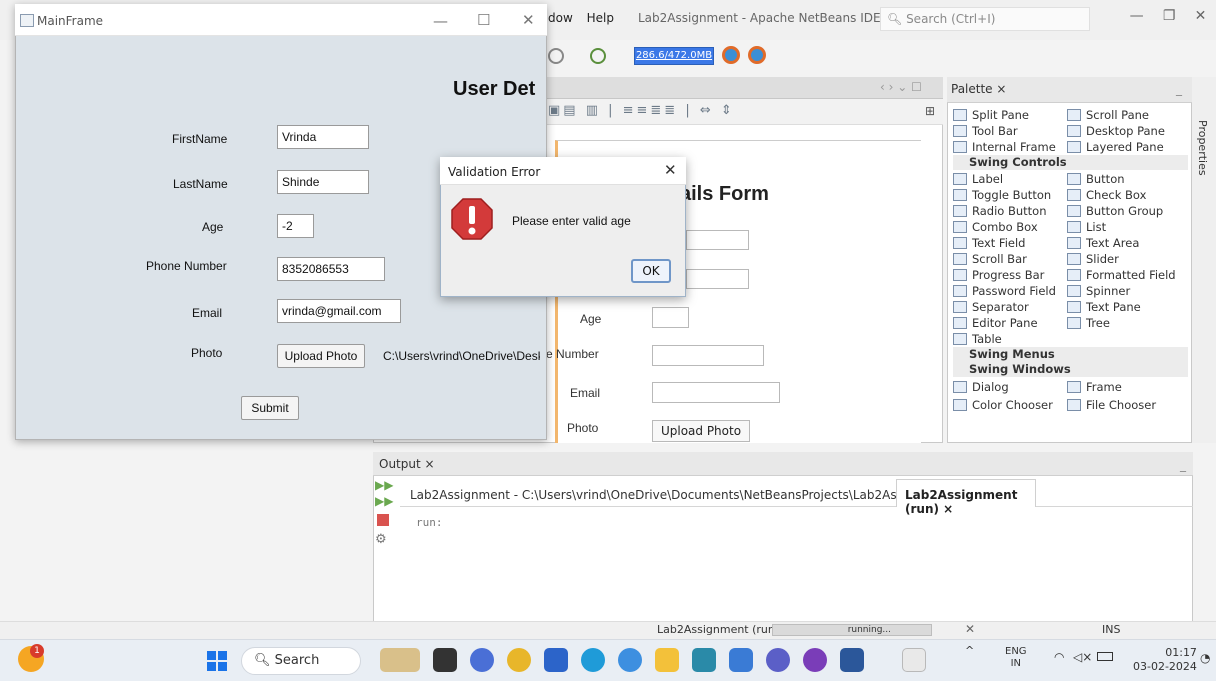 This screenshot has height=681, width=1216. I want to click on app-icon-circle, so click(778, 660).